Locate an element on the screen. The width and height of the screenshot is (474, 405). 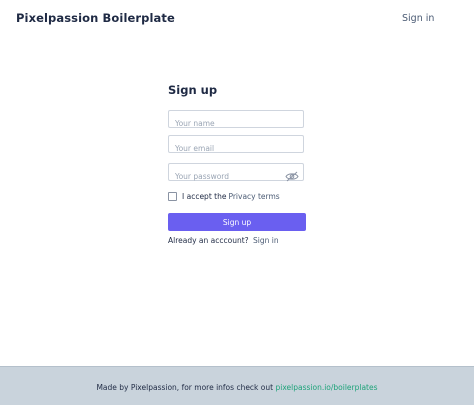
signin-link: Sign in is located at coordinates (266, 240).